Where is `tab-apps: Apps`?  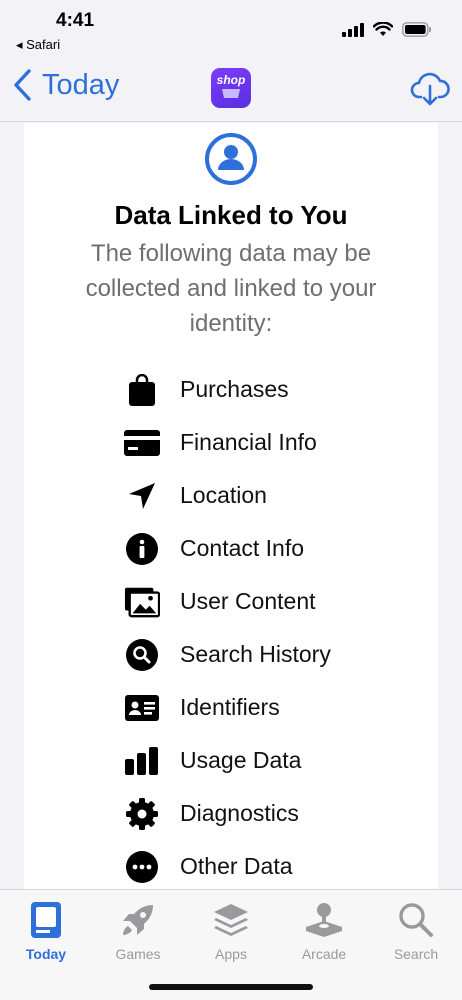 tab-apps: Apps is located at coordinates (231, 931).